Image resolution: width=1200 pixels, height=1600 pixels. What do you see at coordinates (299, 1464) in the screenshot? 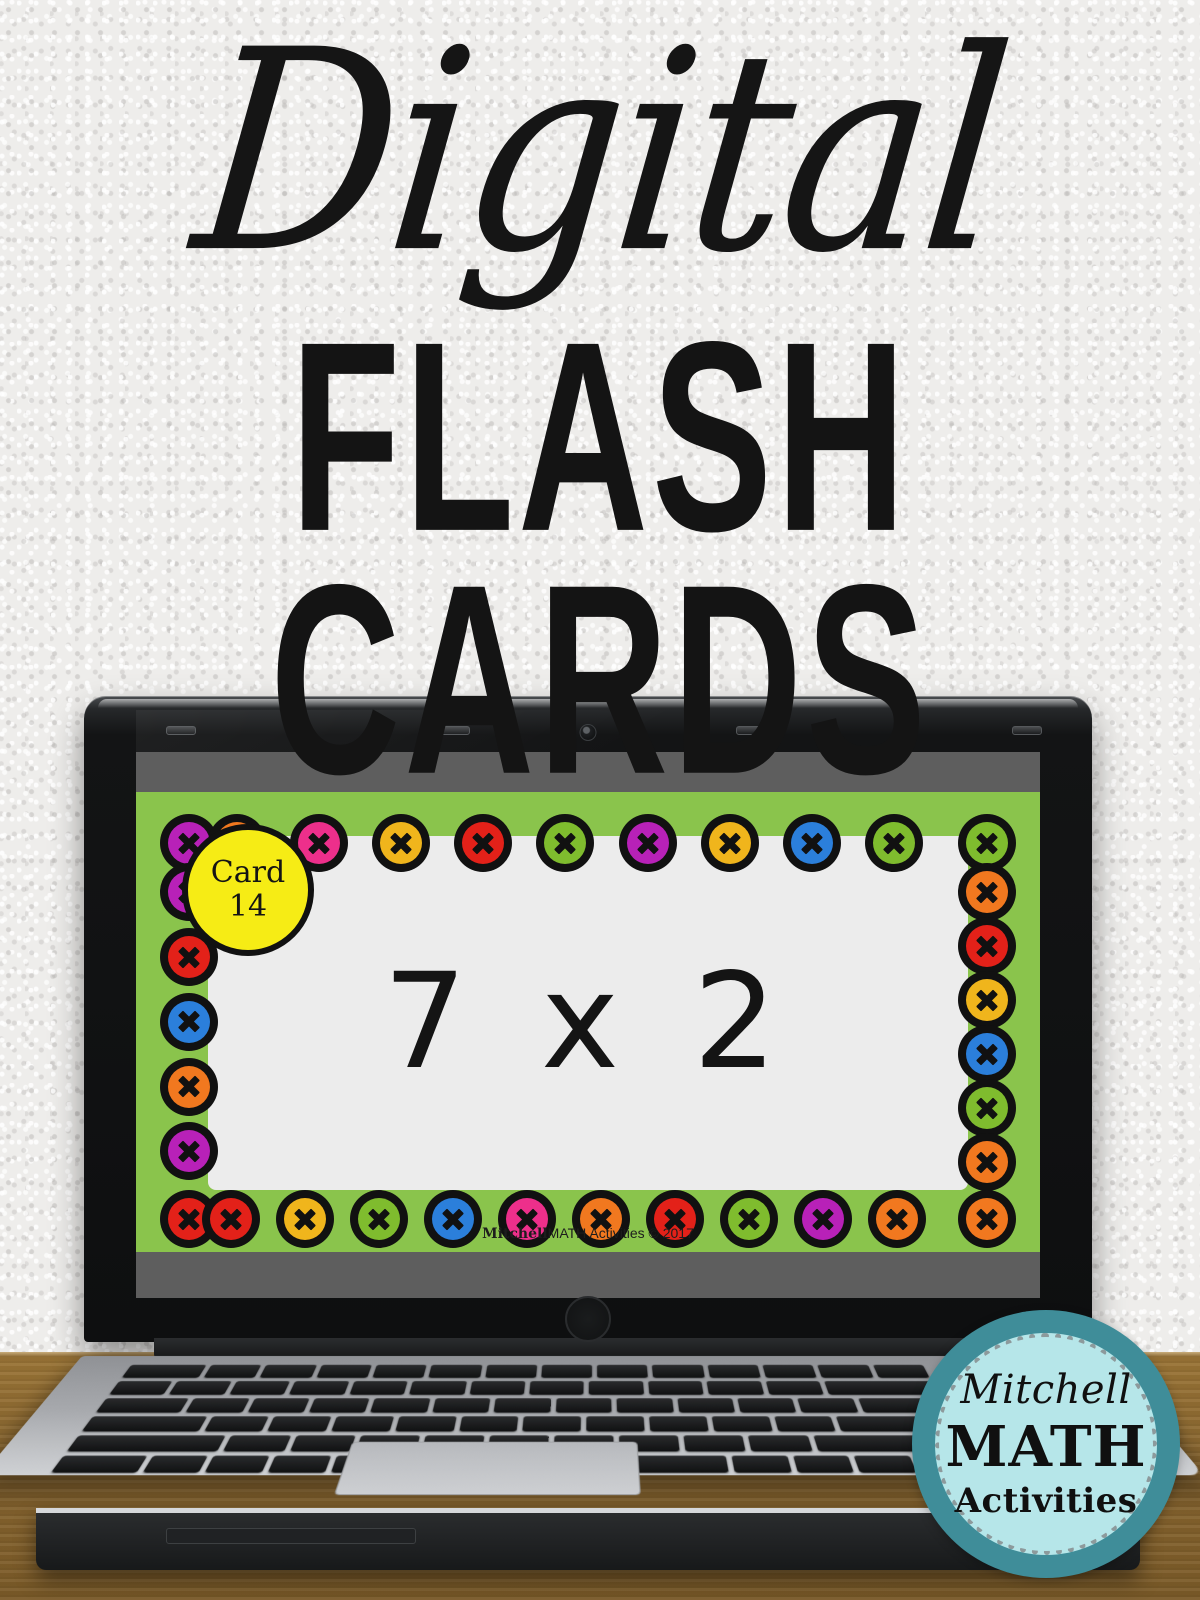
I see `key-alt` at bounding box center [299, 1464].